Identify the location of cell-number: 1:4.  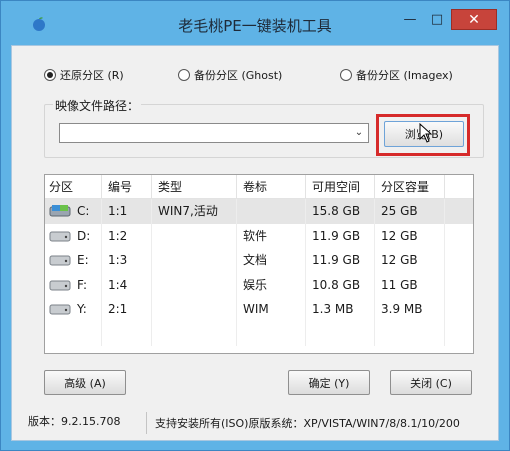
(127, 284).